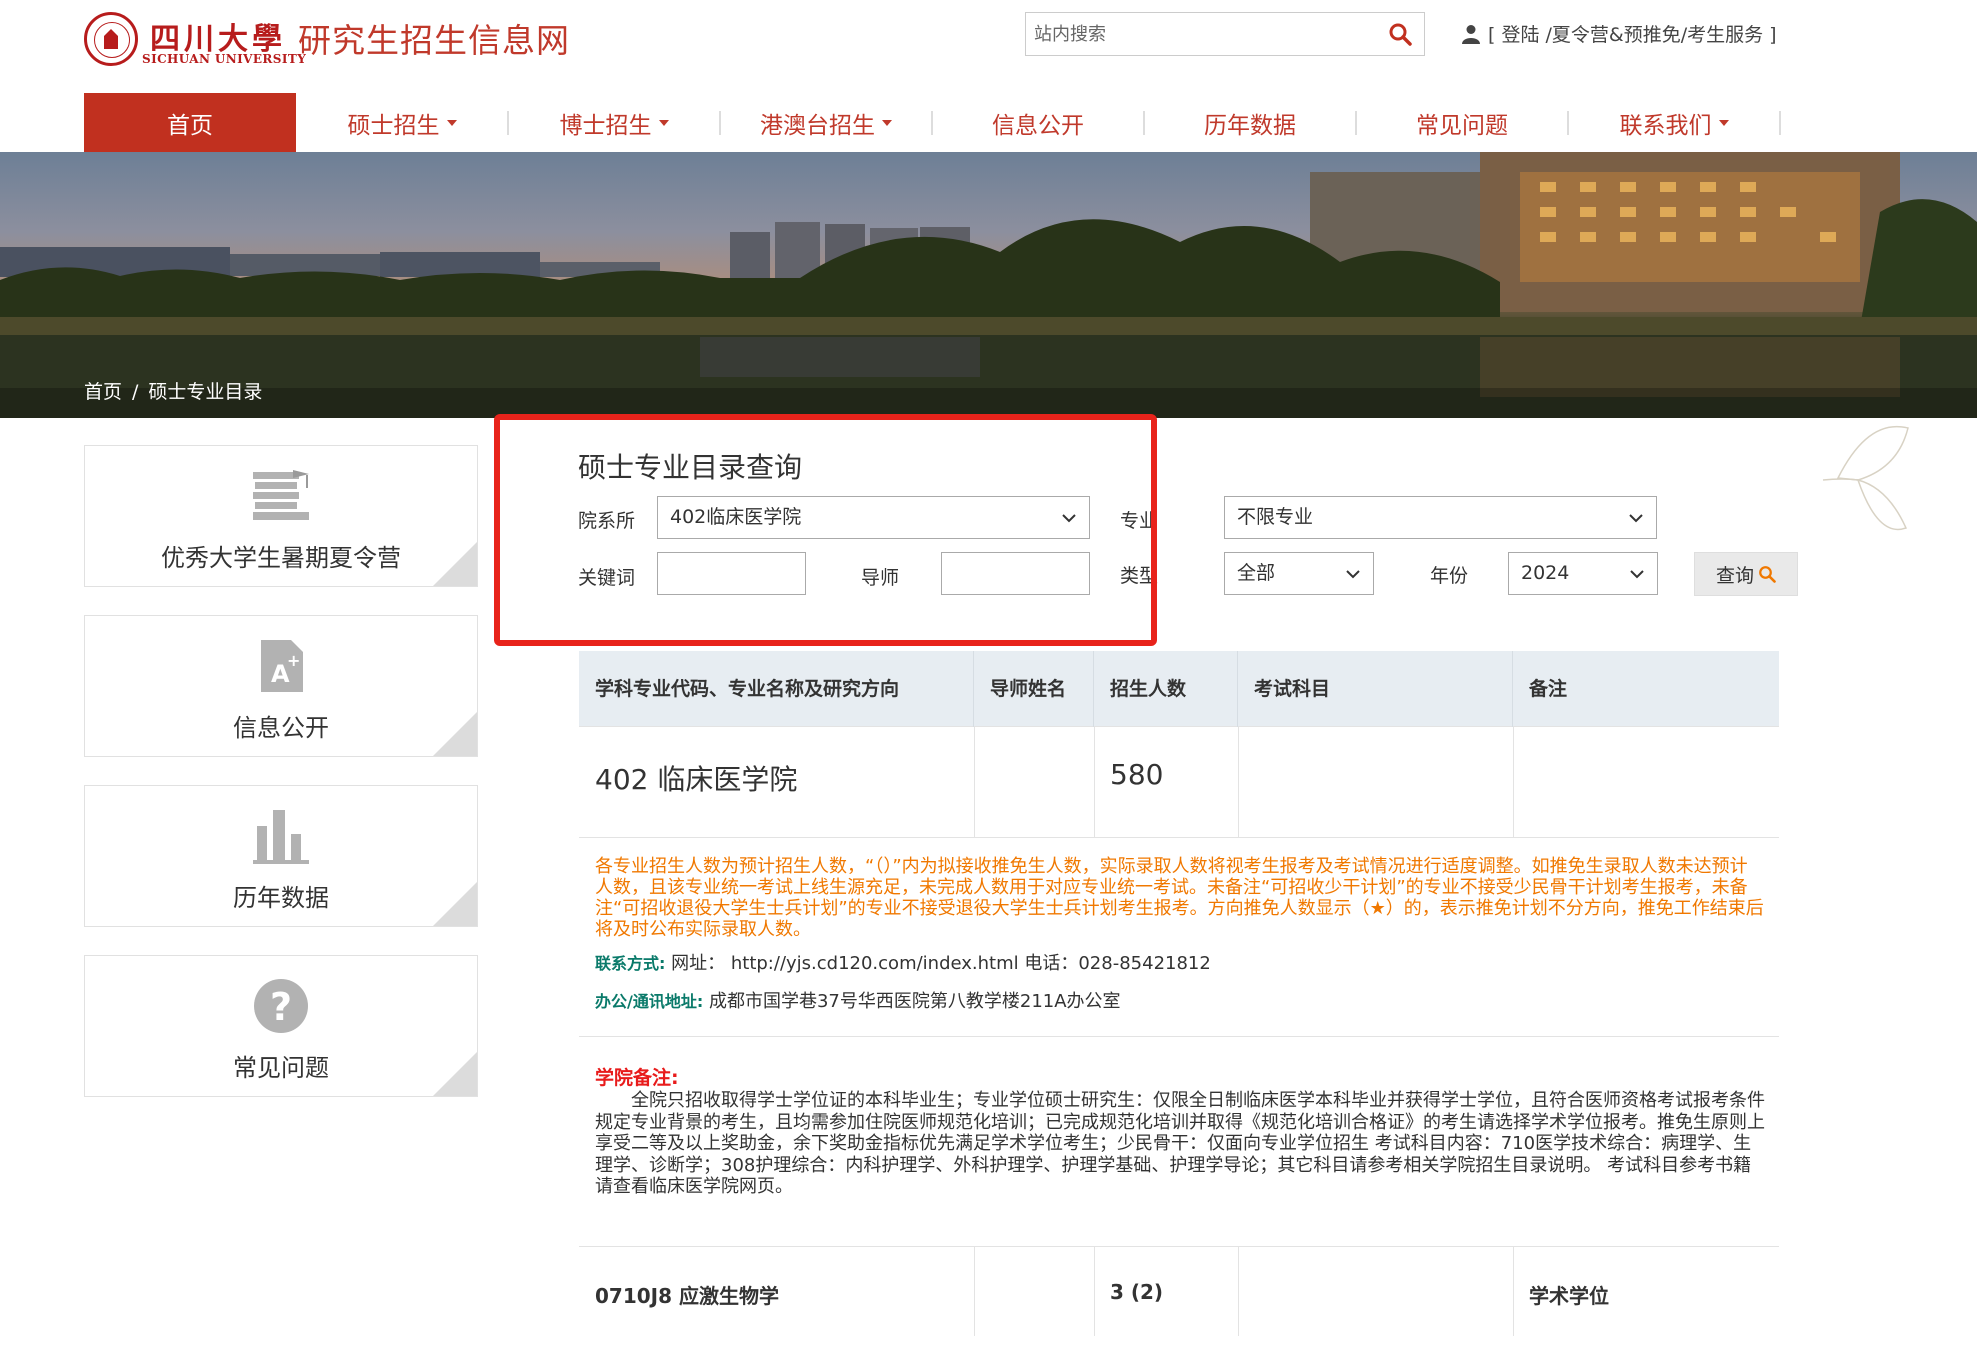  What do you see at coordinates (630, 963) in the screenshot?
I see `contact-label: 联系方式:` at bounding box center [630, 963].